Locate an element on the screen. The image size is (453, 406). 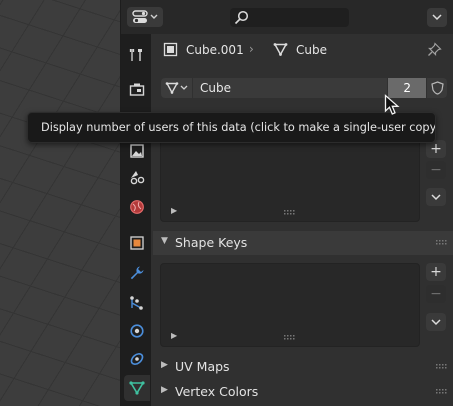
physics-icon is located at coordinates (137, 331).